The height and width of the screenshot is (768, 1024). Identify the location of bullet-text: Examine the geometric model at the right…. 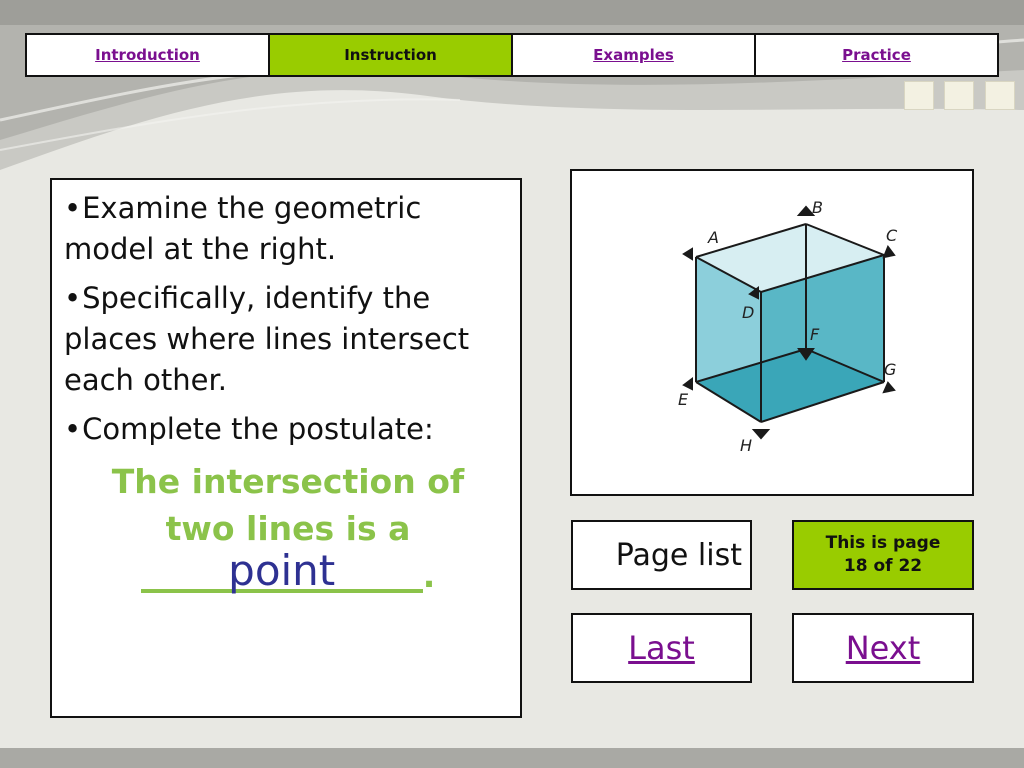
(243, 228).